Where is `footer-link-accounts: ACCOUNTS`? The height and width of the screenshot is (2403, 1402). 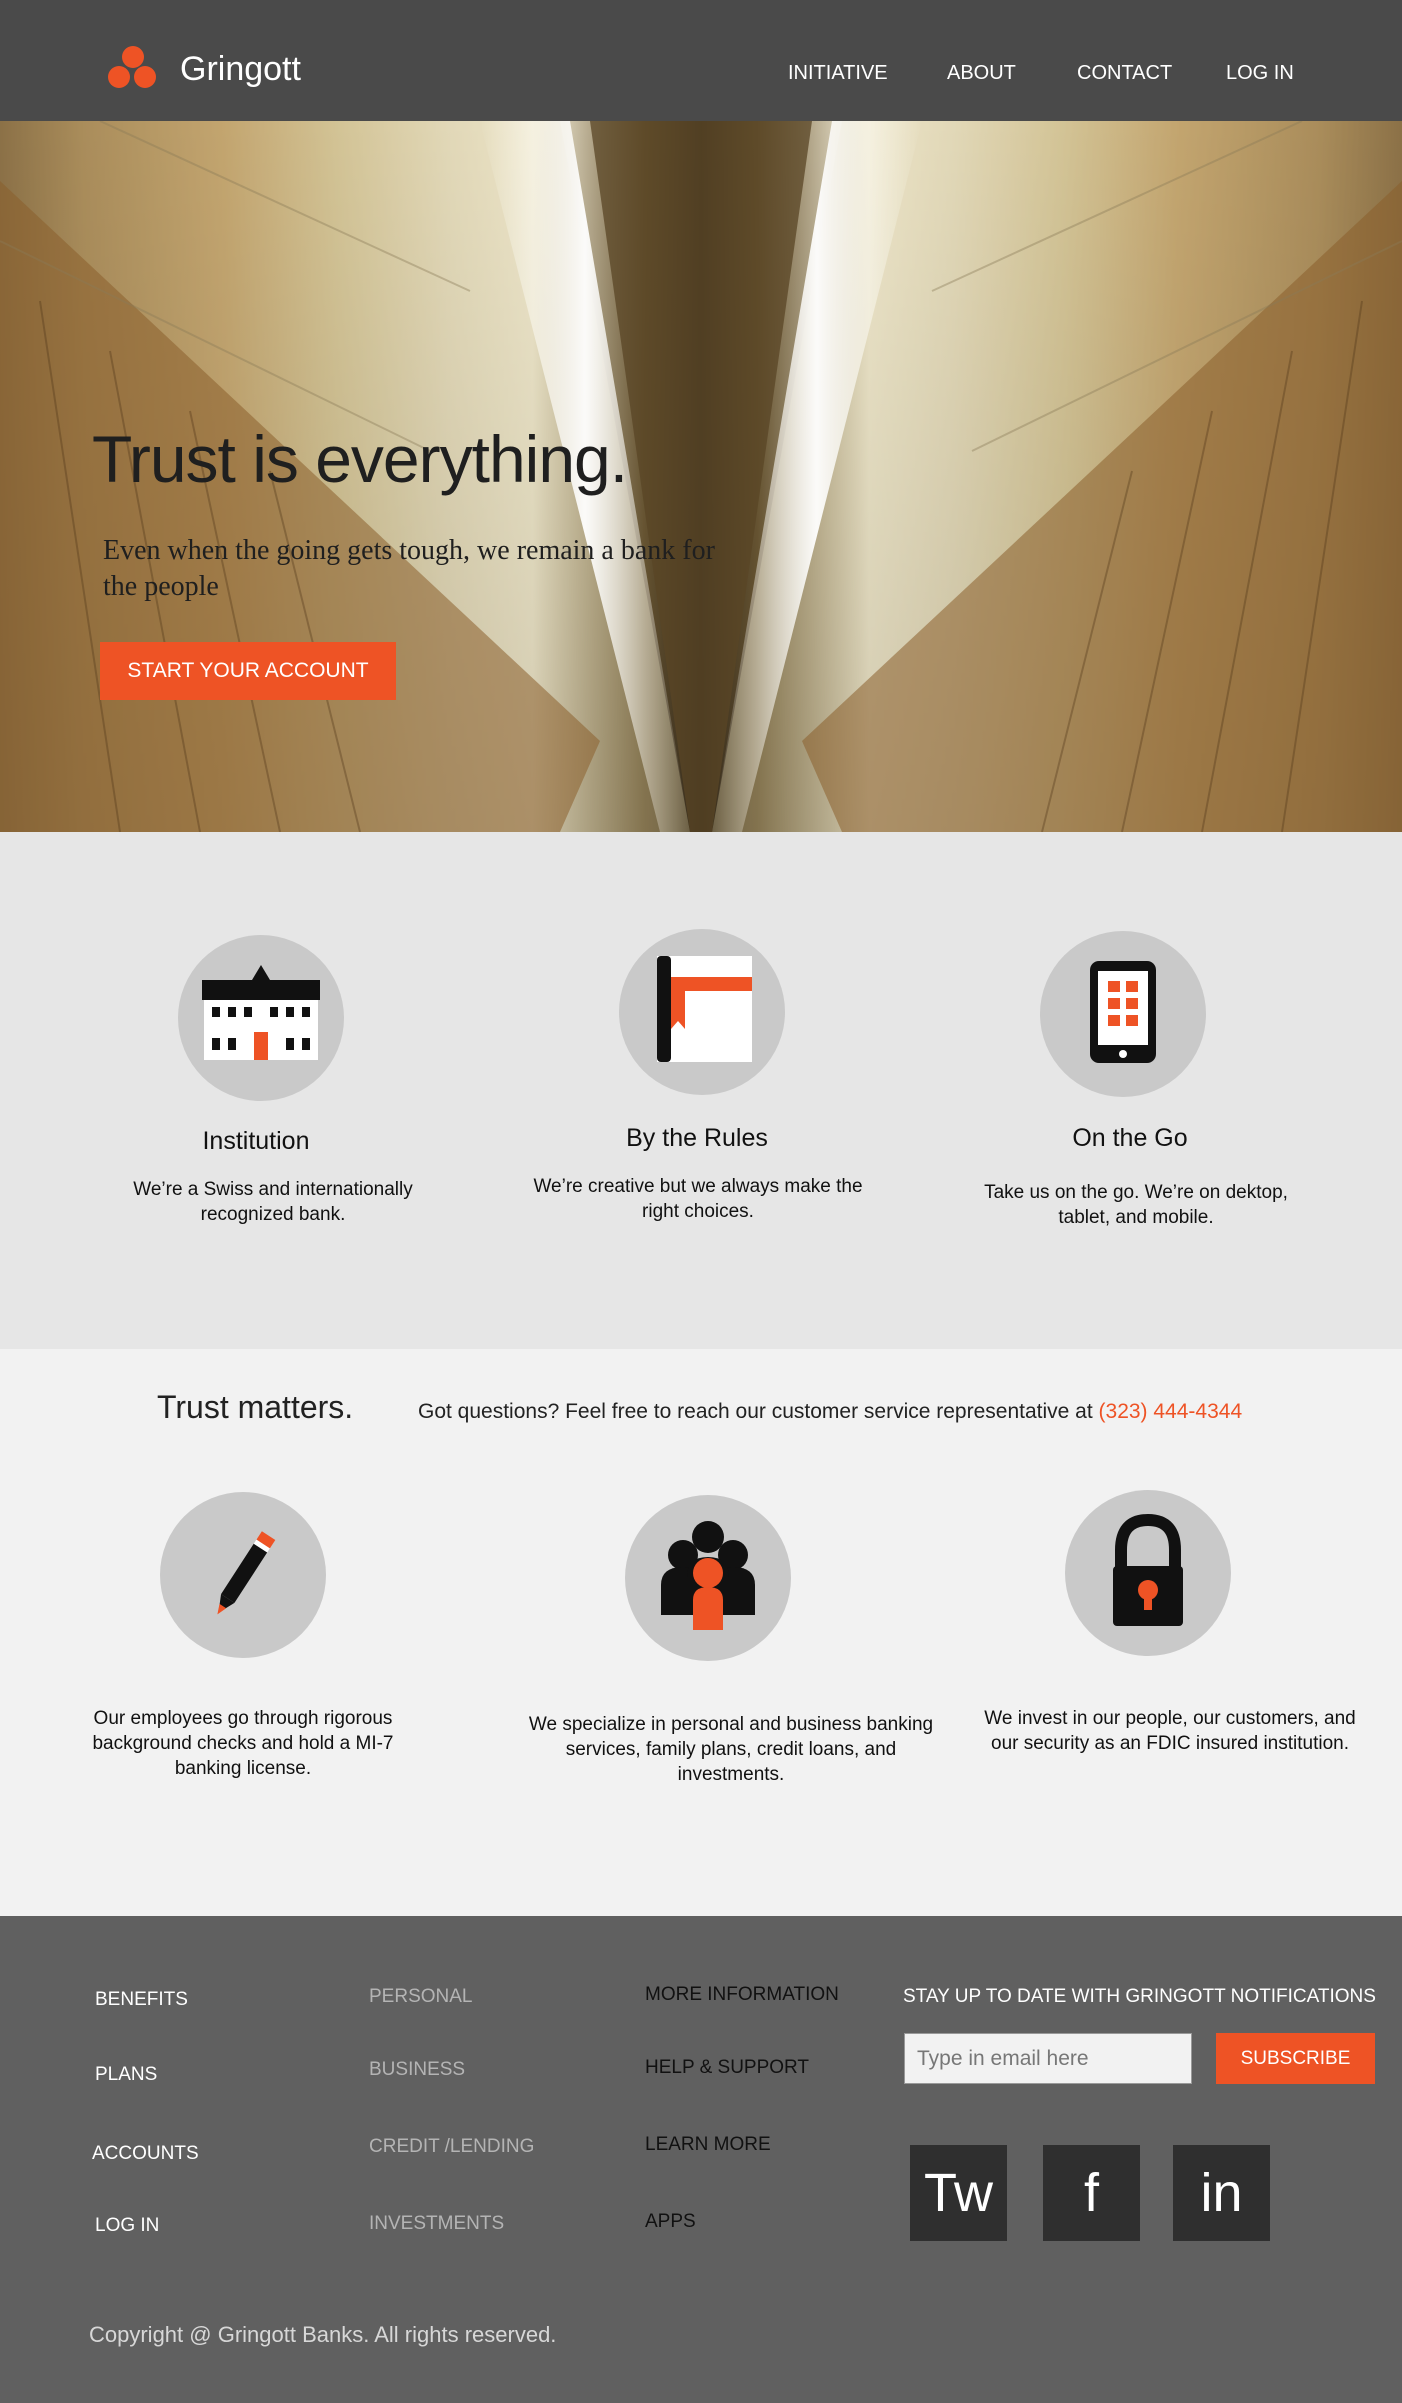
footer-link-accounts: ACCOUNTS is located at coordinates (145, 2154).